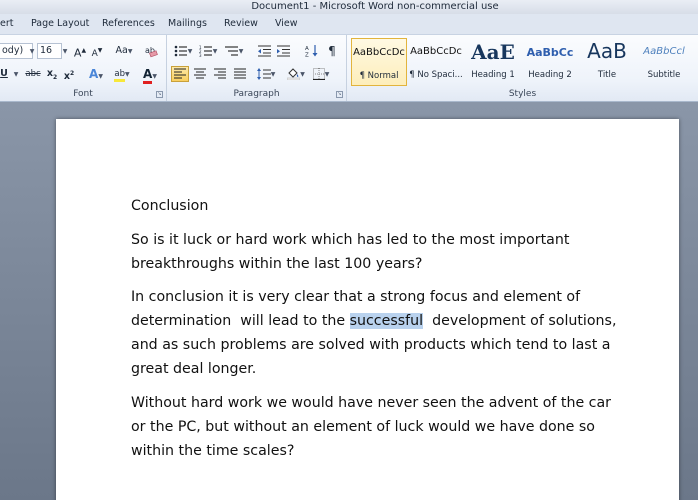  What do you see at coordinates (128, 23) in the screenshot?
I see `tab-references: References` at bounding box center [128, 23].